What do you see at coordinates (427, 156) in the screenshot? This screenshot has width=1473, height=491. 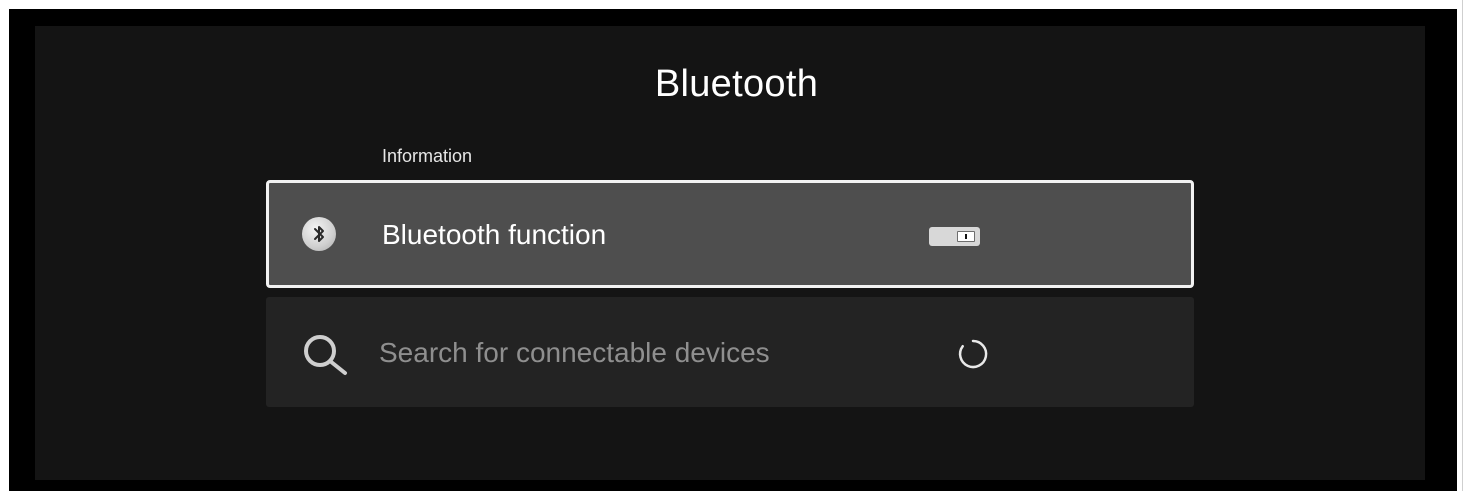 I see `section-header-information: Information` at bounding box center [427, 156].